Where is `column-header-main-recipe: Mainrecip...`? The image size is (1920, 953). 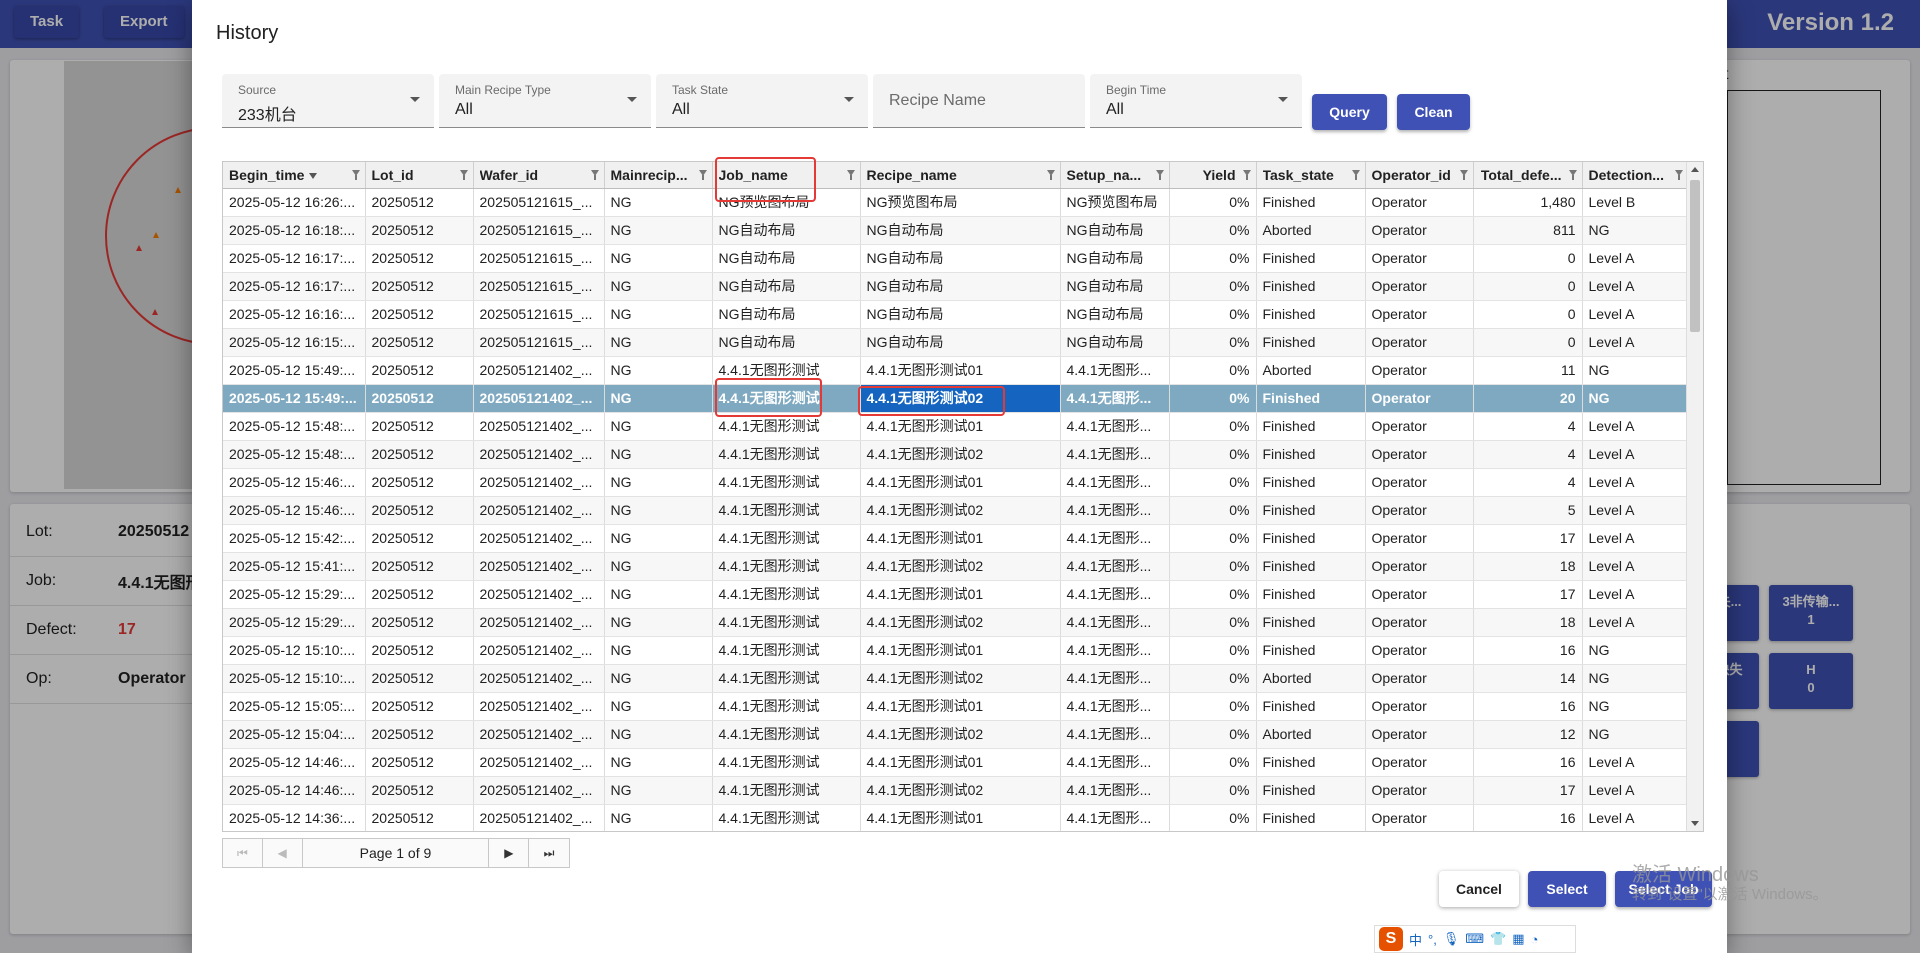
column-header-main-recipe: Mainrecip... is located at coordinates (658, 175).